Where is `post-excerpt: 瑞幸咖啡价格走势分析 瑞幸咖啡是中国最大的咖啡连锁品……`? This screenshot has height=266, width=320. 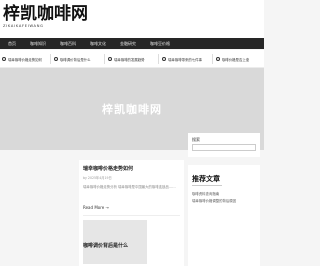
post-excerpt: 瑞幸咖啡价格走势分析 瑞幸咖啡是中国最大的咖啡连锁品…… is located at coordinates (129, 187).